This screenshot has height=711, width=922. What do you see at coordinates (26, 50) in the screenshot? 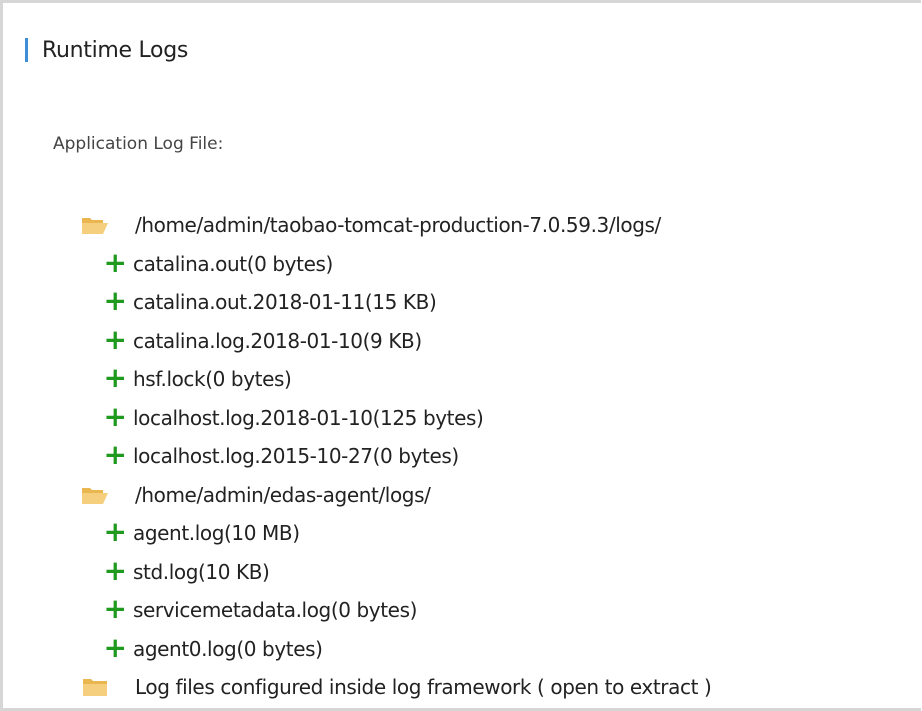
I see `header-accent-bar` at bounding box center [26, 50].